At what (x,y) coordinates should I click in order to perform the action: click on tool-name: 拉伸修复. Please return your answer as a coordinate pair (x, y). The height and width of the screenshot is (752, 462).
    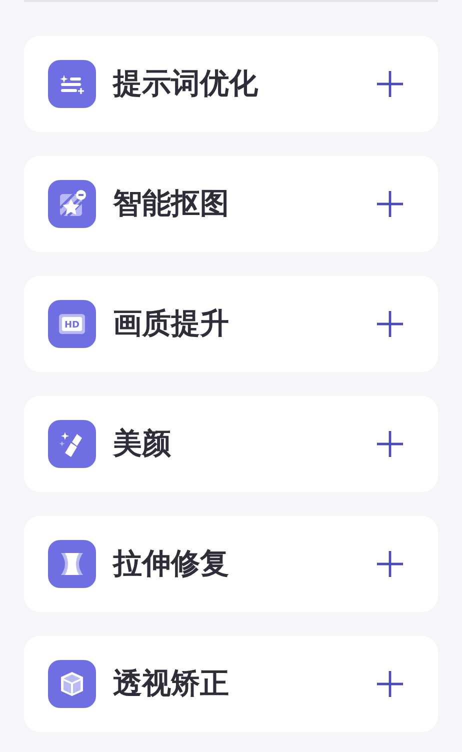
    Looking at the image, I should click on (171, 563).